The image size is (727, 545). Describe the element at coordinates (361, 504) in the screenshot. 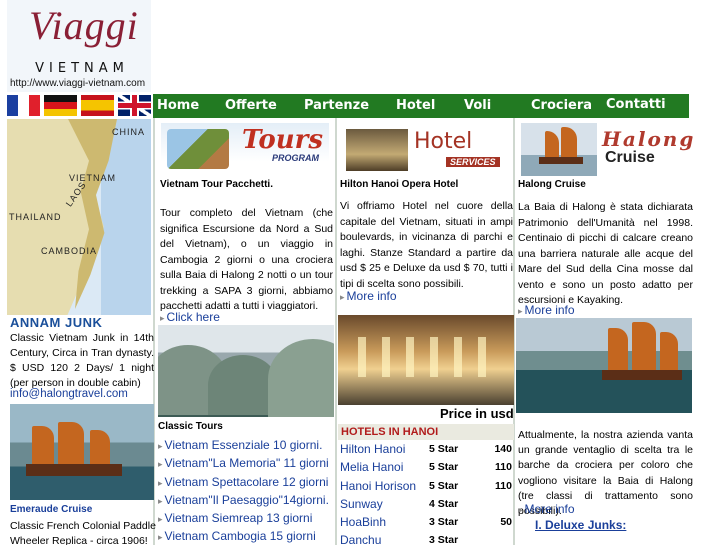

I see `hotel-name-link: Sunway` at that location.